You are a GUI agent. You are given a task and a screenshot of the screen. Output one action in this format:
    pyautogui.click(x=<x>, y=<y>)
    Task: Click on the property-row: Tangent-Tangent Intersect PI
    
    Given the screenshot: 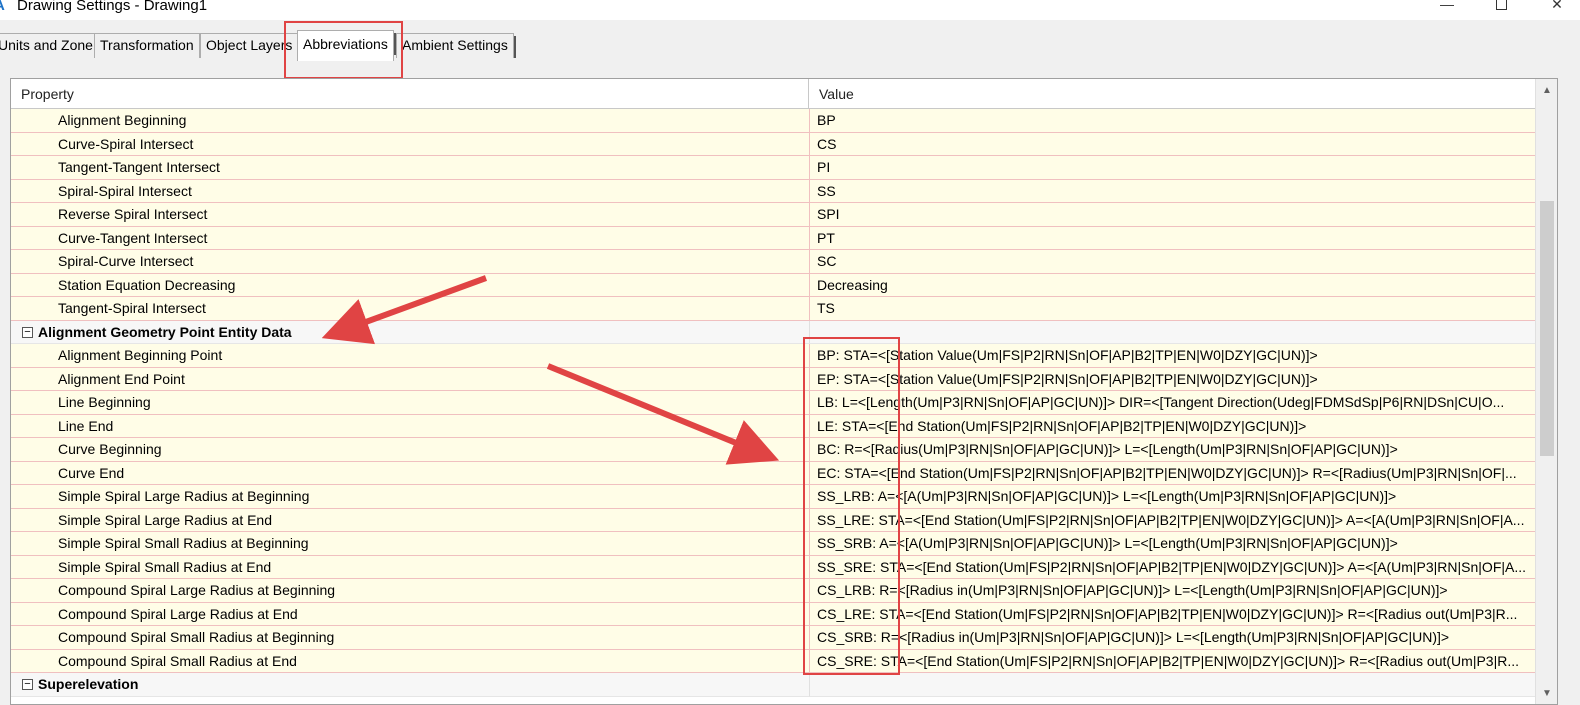 What is the action you would take?
    pyautogui.click(x=773, y=168)
    